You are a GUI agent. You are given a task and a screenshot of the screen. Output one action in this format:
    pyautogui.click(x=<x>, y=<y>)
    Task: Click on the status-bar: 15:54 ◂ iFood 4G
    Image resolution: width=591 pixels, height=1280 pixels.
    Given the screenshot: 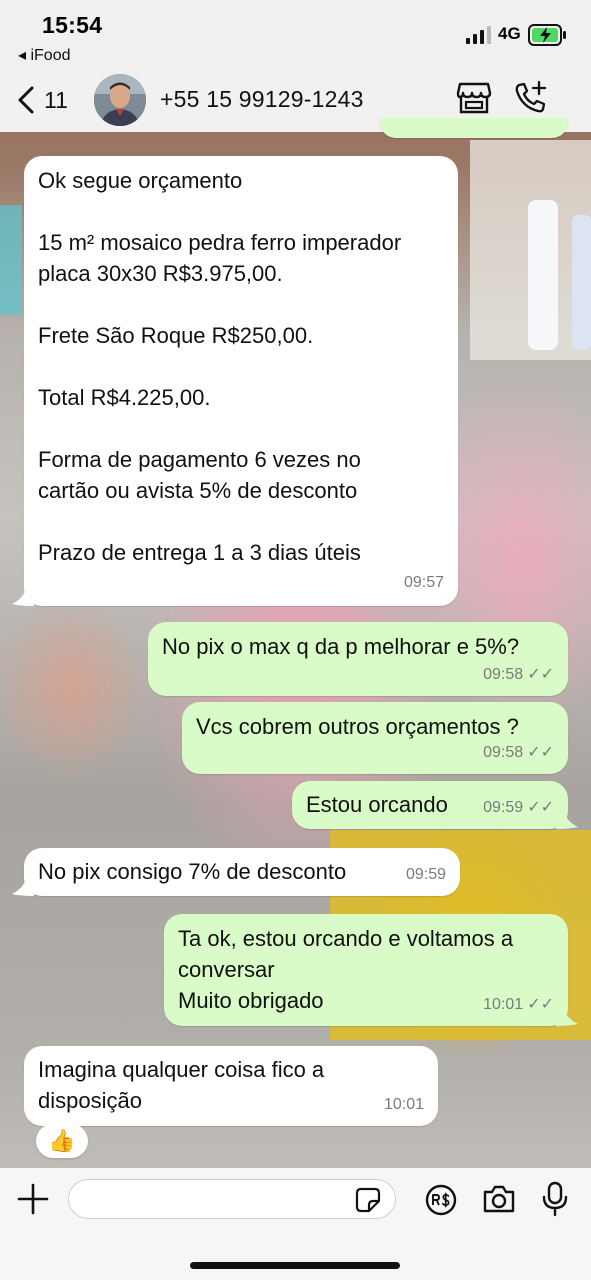 What is the action you would take?
    pyautogui.click(x=295, y=34)
    